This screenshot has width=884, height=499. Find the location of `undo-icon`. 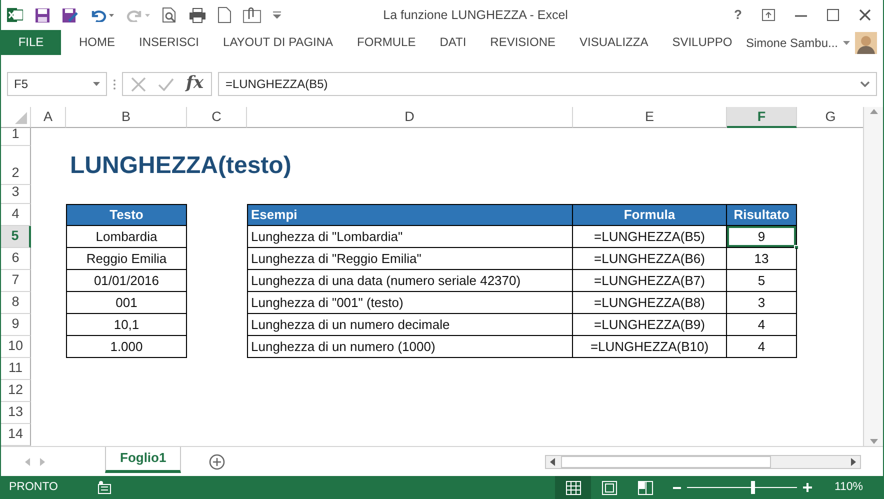

undo-icon is located at coordinates (102, 15).